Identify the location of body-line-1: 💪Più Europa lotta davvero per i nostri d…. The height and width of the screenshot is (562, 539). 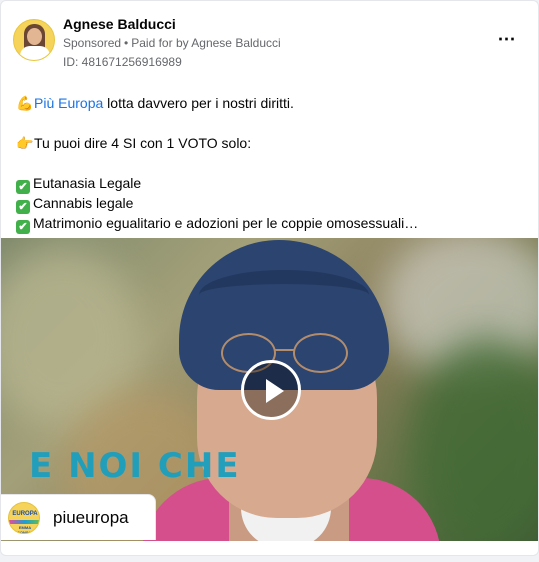
(271, 103).